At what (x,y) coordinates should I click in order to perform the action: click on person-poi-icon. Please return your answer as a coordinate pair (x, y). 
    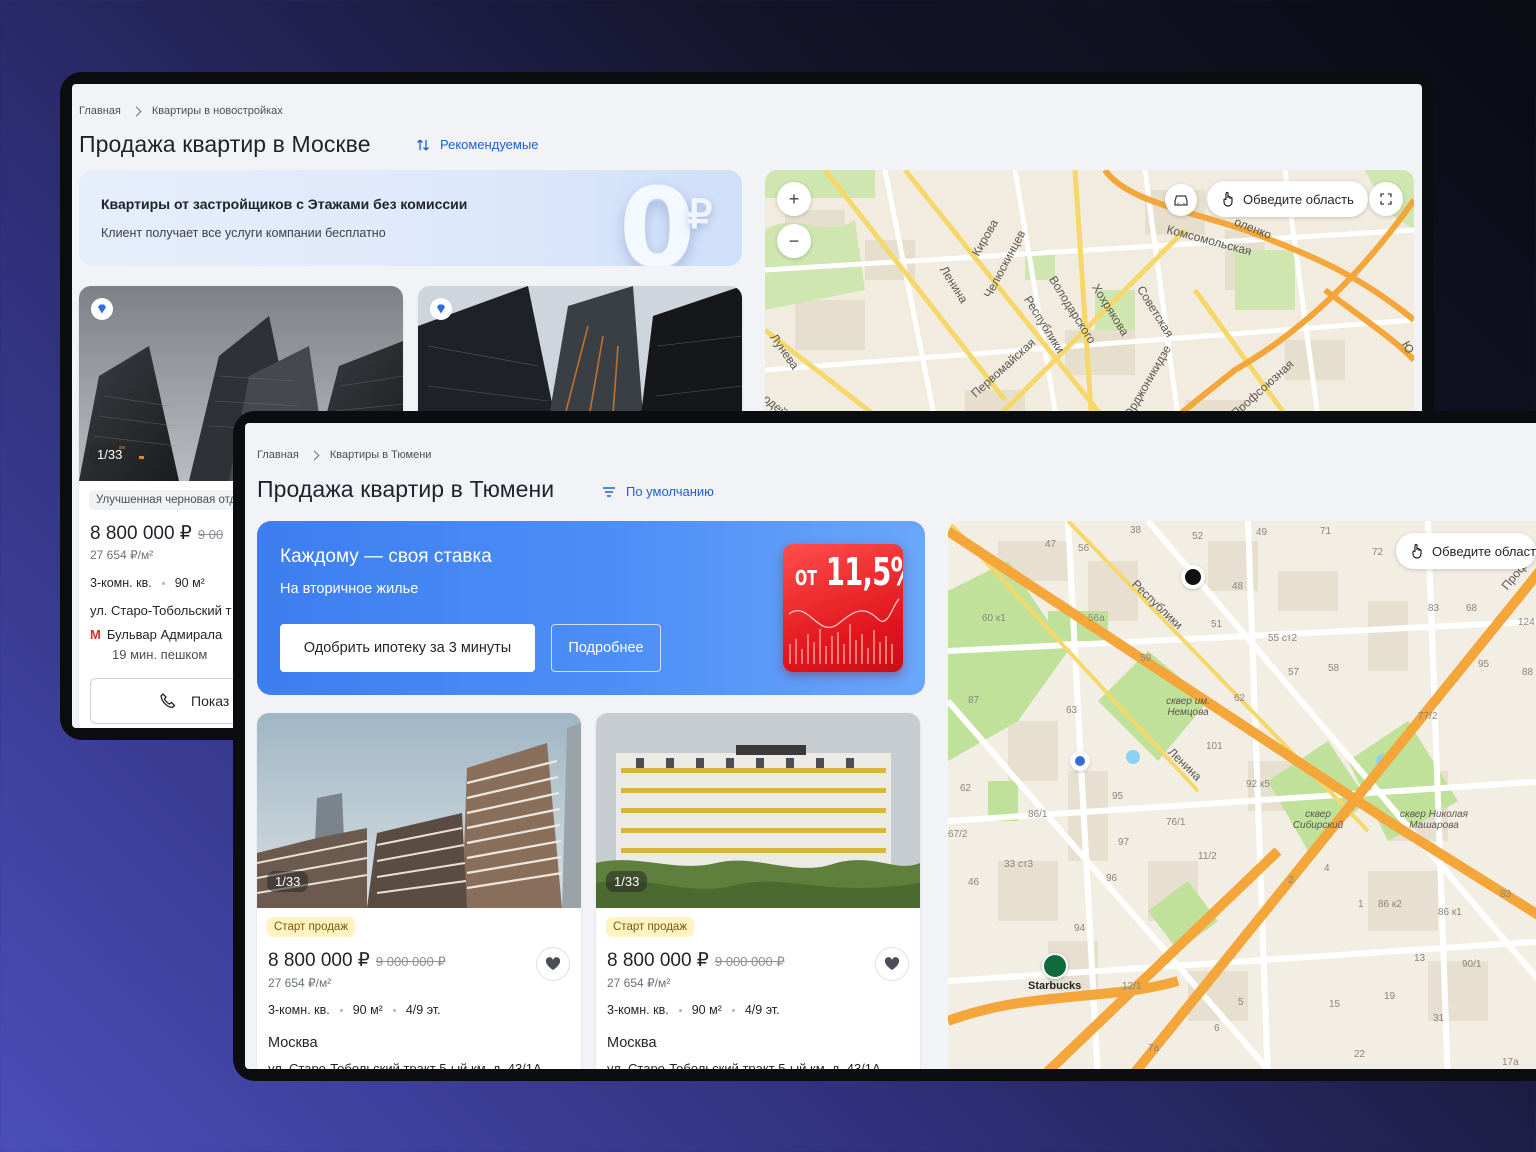
    Looking at the image, I should click on (1080, 761).